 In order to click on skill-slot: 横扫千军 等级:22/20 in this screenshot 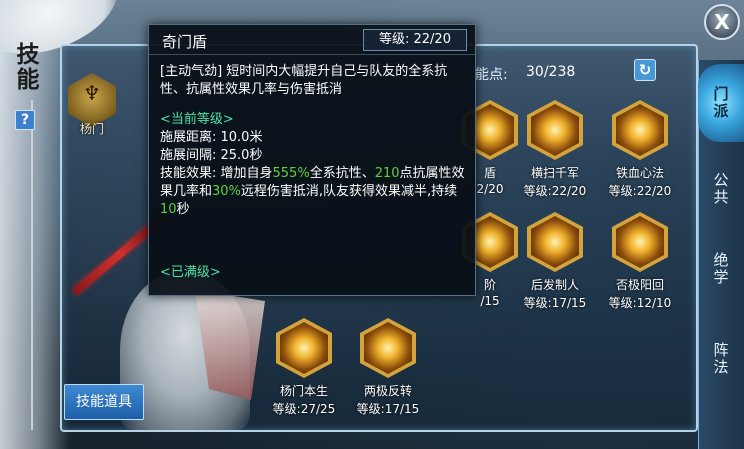, I will do `click(555, 150)`.